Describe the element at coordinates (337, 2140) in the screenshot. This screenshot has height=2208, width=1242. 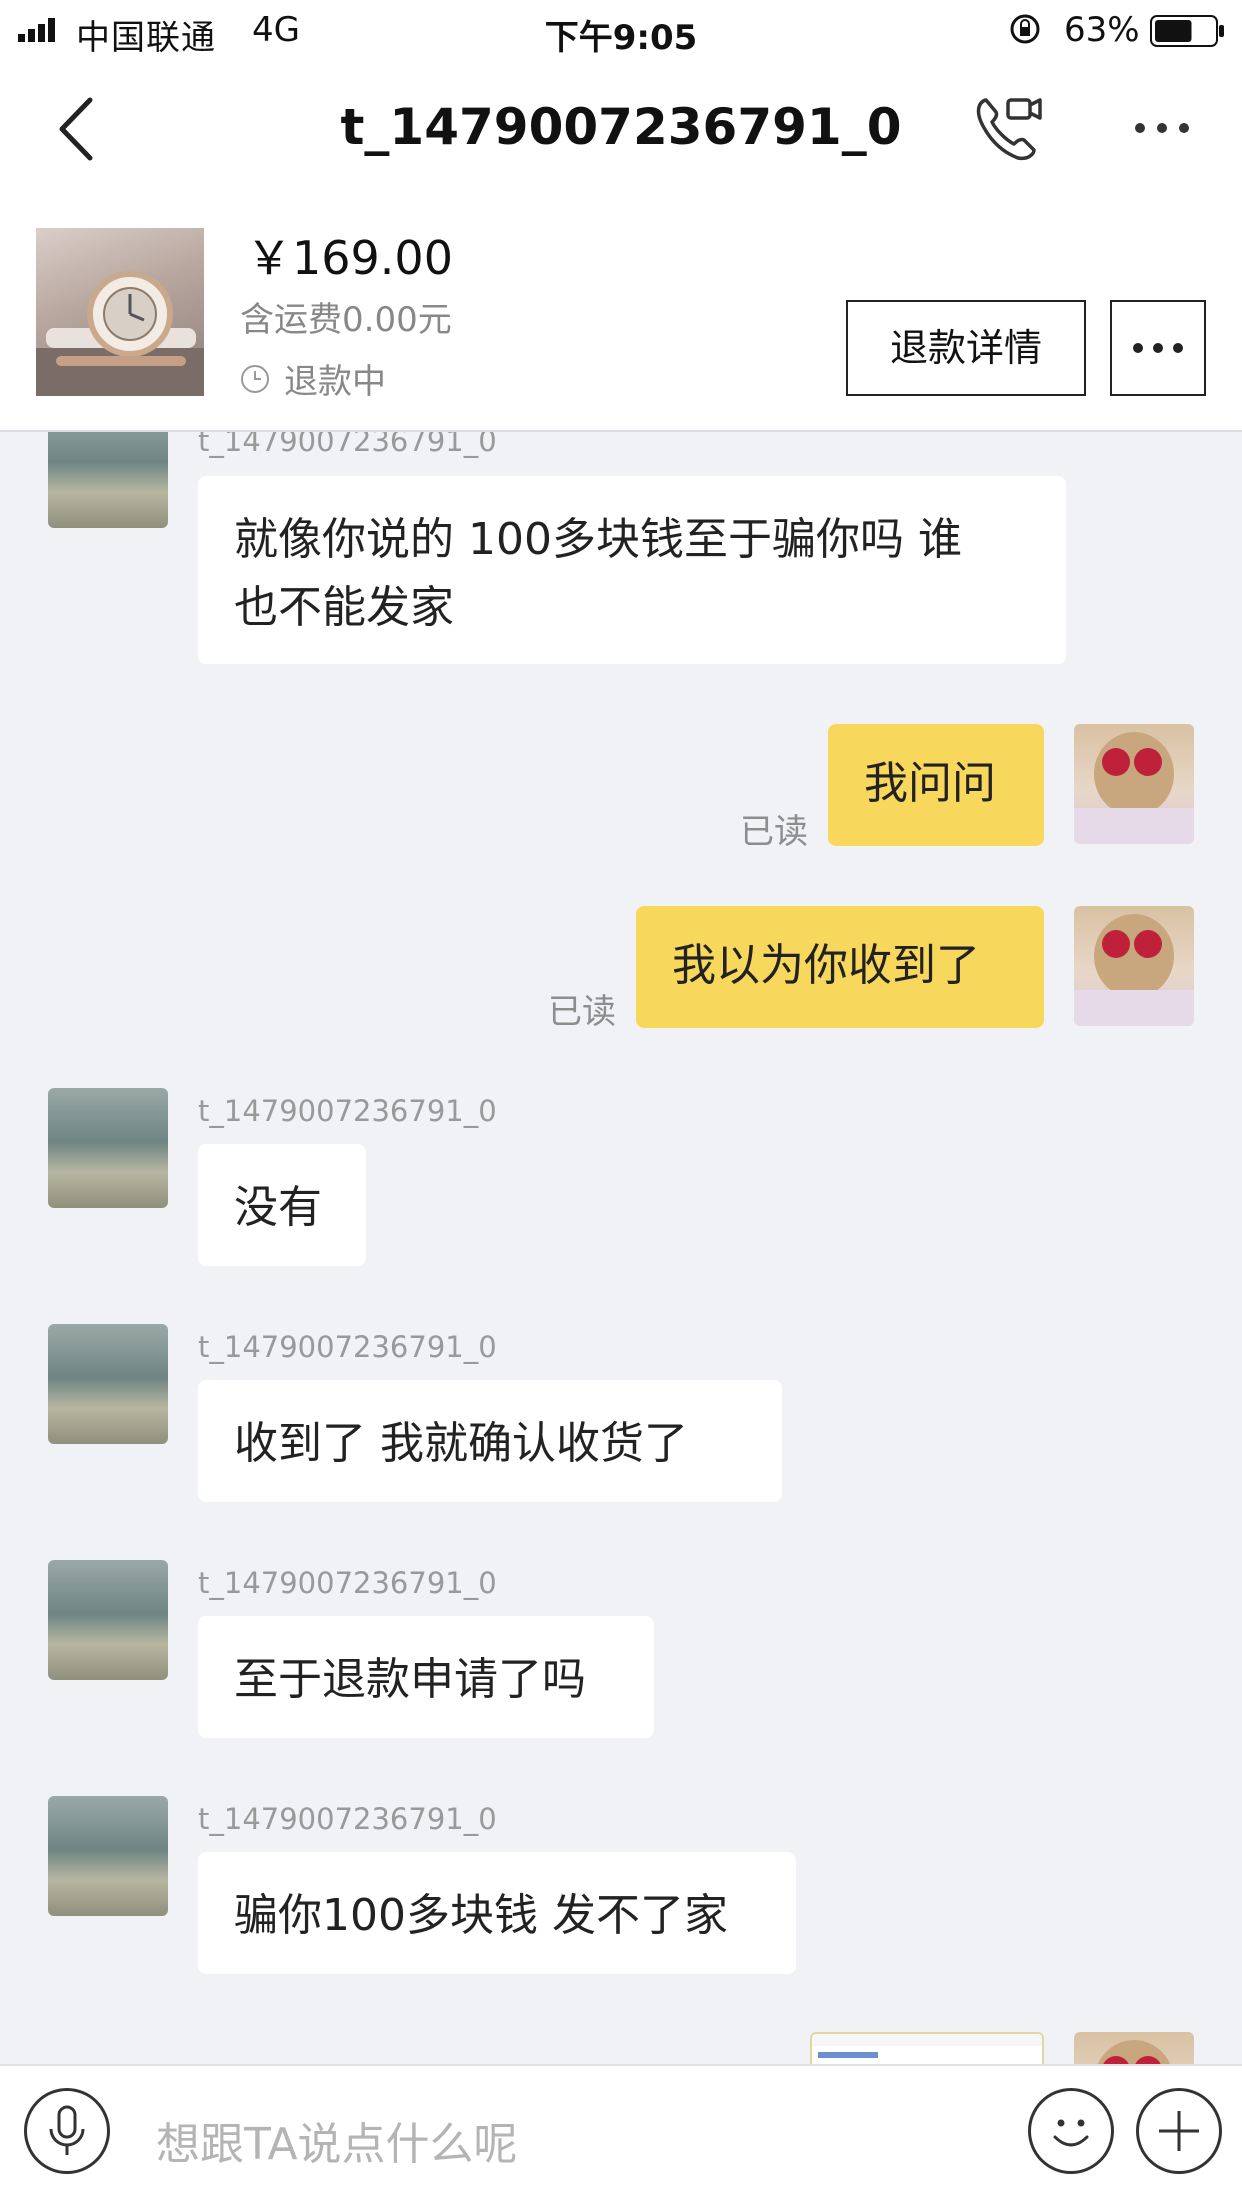
I see `message-input: 想跟TA说点什么呢` at that location.